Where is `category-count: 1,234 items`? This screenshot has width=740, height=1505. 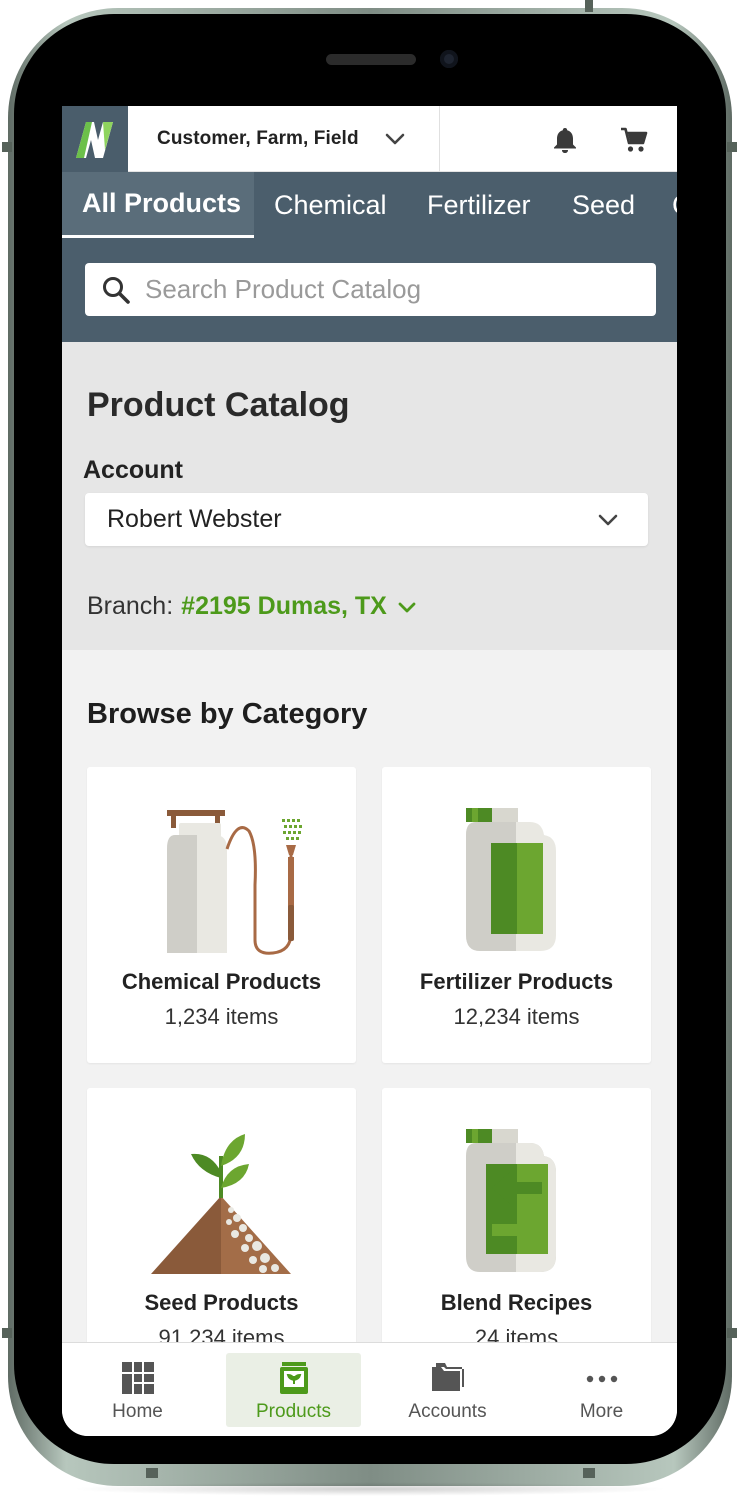 category-count: 1,234 items is located at coordinates (221, 1016).